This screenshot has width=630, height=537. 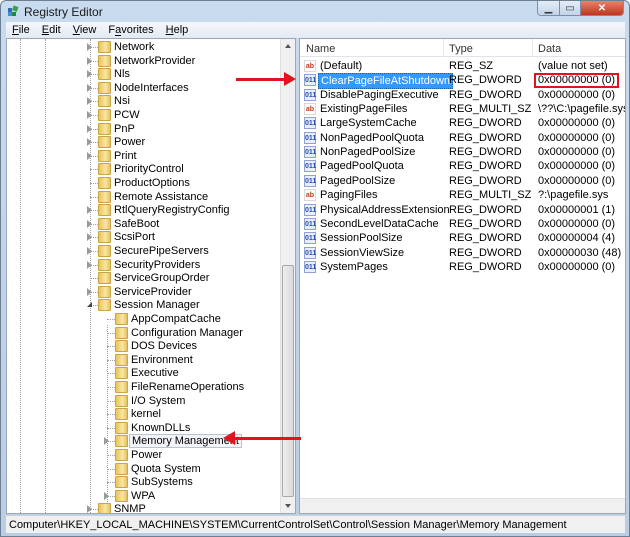 I want to click on scroll-up-arrow-icon, so click(x=288, y=46).